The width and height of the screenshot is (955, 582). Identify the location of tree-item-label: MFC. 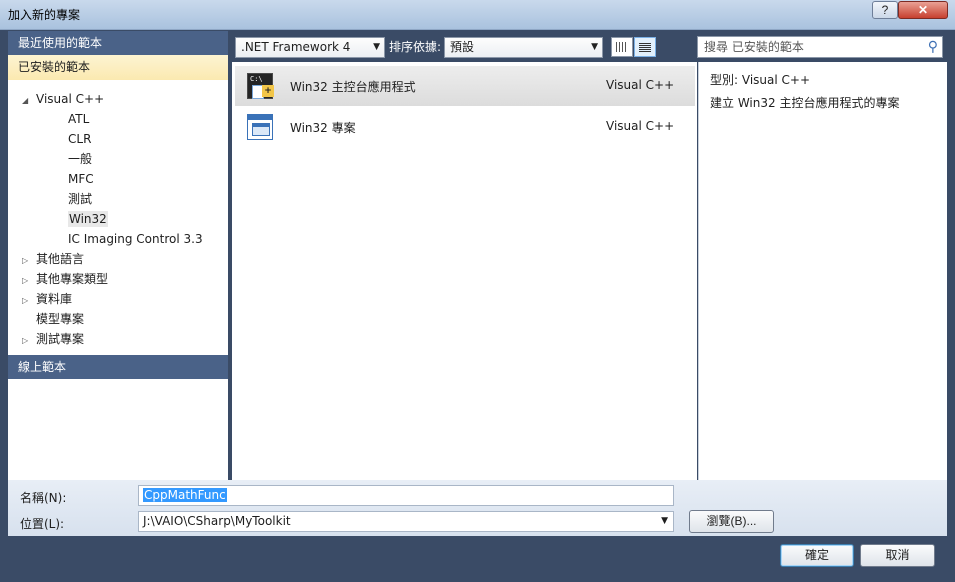
(81, 179).